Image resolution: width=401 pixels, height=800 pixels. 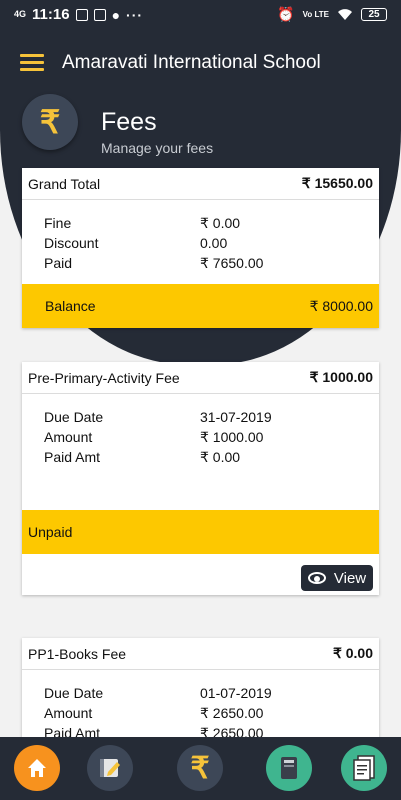 I want to click on row-value: 31-07-2019, so click(x=236, y=417).